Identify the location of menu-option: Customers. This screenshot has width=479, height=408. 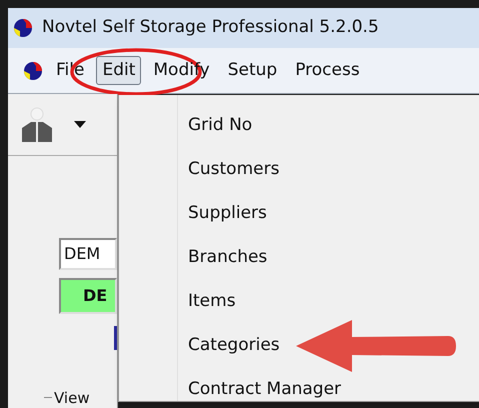
(234, 170).